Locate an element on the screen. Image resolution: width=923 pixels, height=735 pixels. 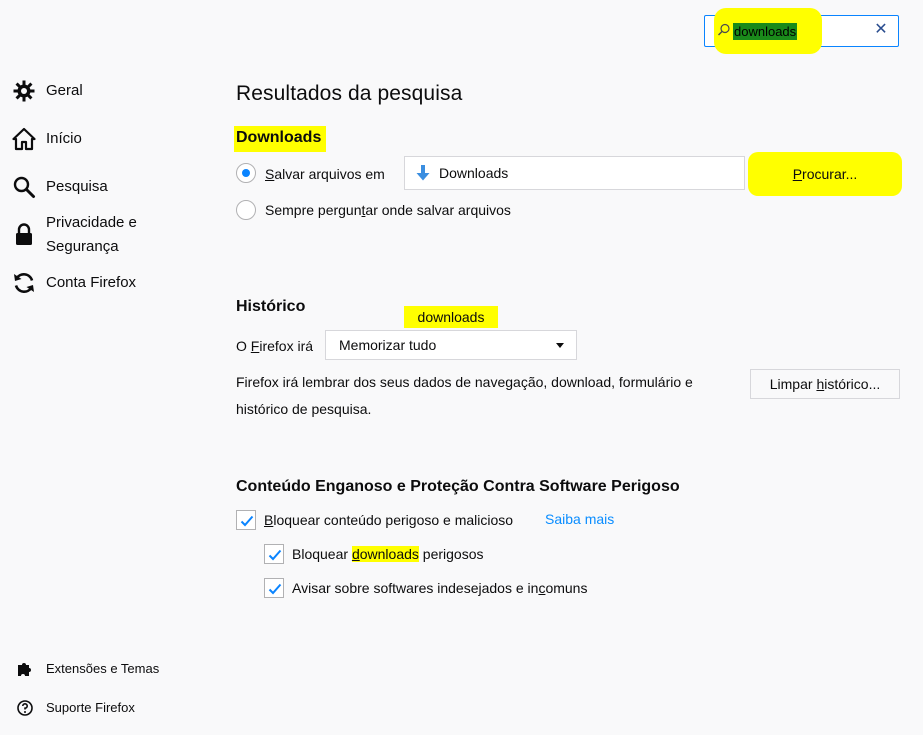
section-title-downloads: Downloads is located at coordinates (279, 137).